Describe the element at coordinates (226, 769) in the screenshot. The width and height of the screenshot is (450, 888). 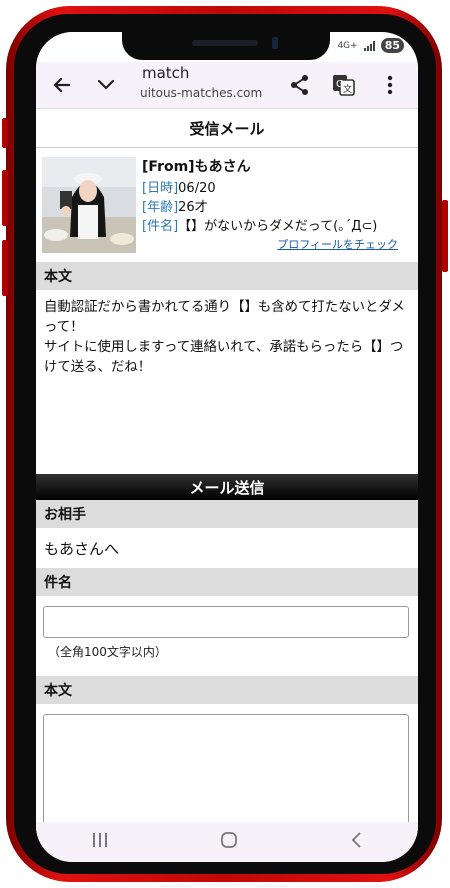
I see `body-textarea` at that location.